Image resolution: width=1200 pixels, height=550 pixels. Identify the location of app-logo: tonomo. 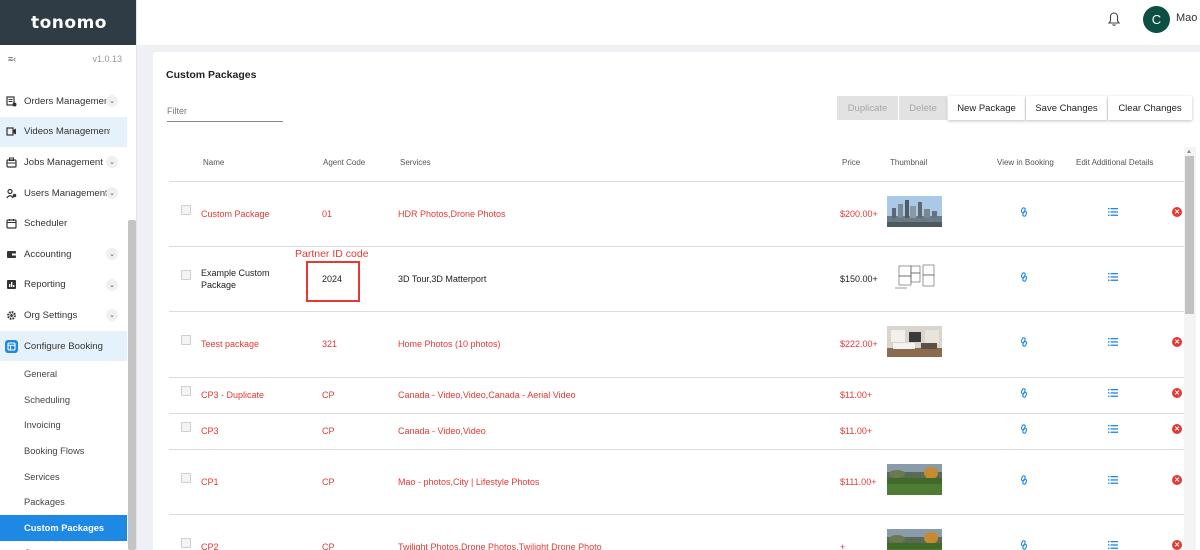
(68, 22).